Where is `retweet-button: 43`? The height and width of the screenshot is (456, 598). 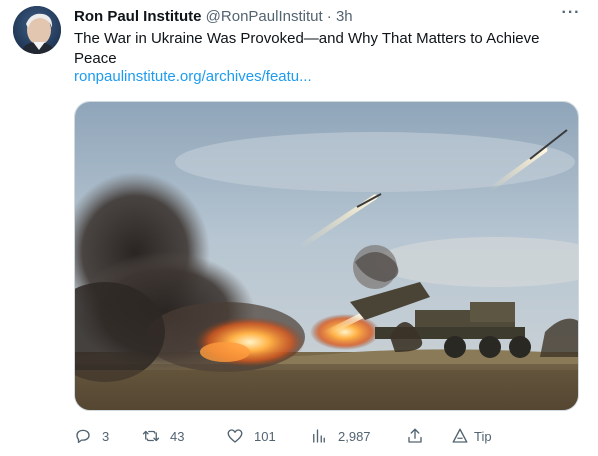
retweet-button: 43 is located at coordinates (163, 436).